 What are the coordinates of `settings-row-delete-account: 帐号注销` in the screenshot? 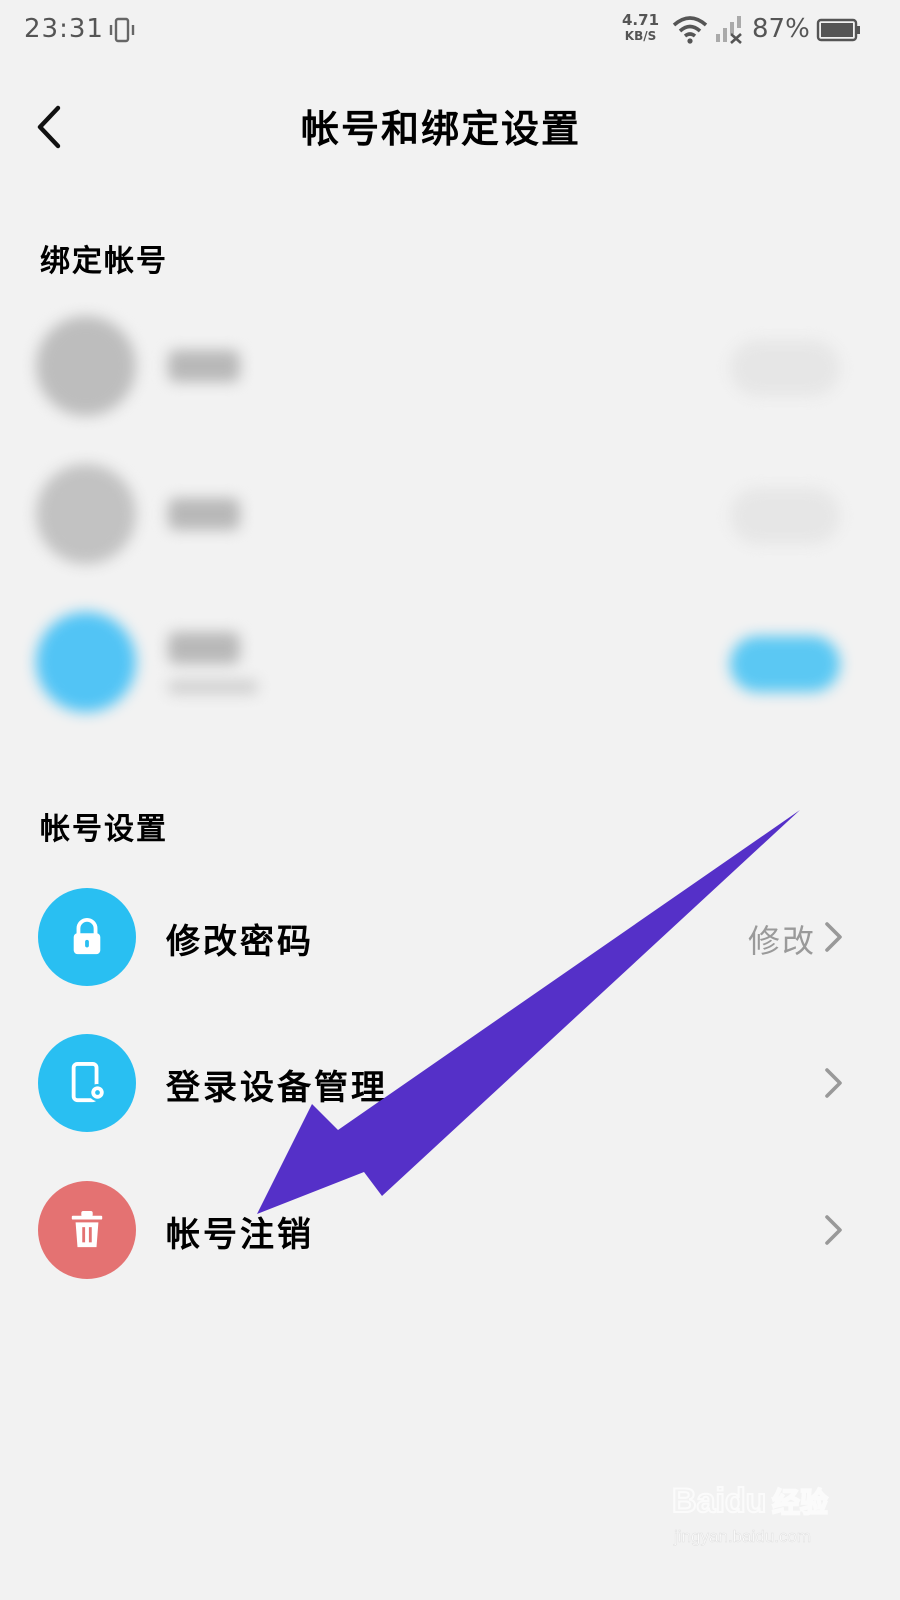 It's located at (441, 1230).